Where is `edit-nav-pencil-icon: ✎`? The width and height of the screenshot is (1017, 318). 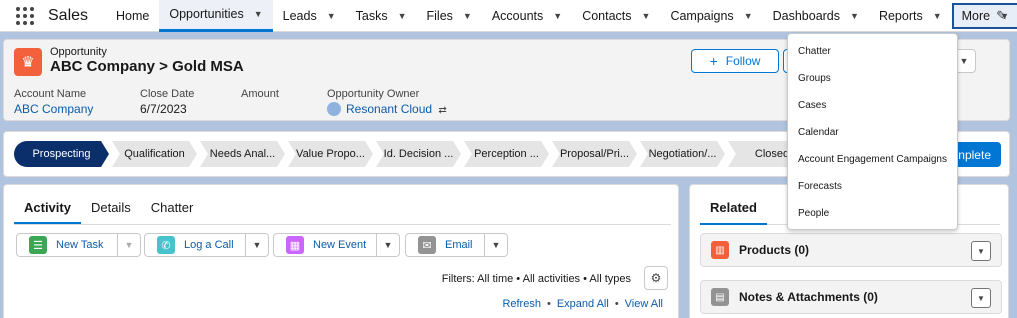 edit-nav-pencil-icon: ✎ is located at coordinates (1001, 16).